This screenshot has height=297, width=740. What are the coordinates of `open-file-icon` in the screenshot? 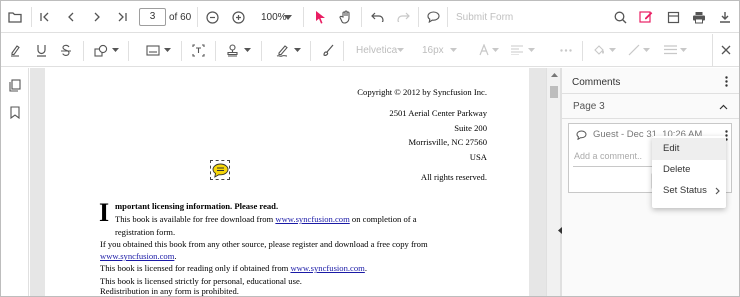 It's located at (15, 17).